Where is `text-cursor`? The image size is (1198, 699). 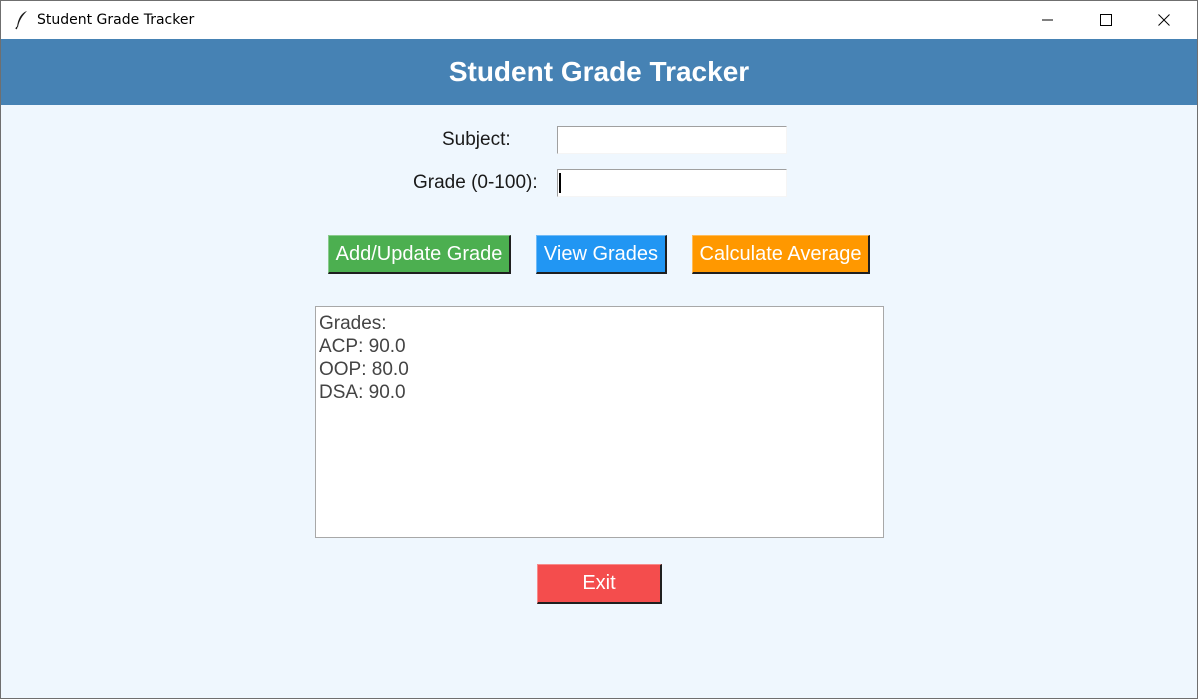 text-cursor is located at coordinates (560, 183).